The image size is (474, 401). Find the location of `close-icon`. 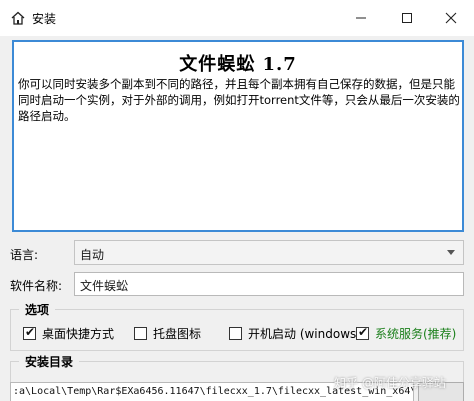

close-icon is located at coordinates (451, 18).